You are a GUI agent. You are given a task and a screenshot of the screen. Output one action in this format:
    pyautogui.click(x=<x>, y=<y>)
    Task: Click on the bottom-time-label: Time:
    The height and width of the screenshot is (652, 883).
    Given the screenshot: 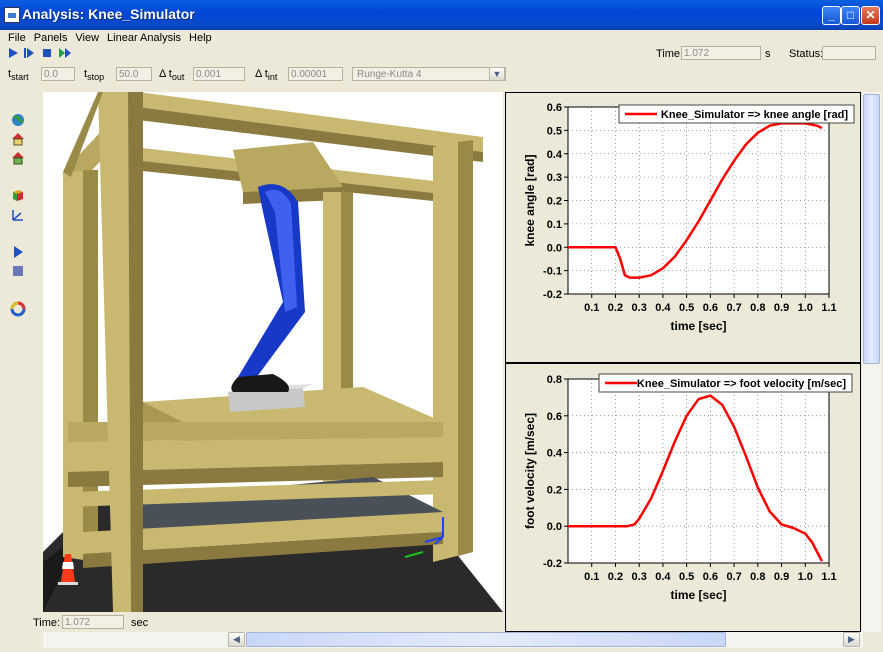 What is the action you would take?
    pyautogui.click(x=47, y=623)
    